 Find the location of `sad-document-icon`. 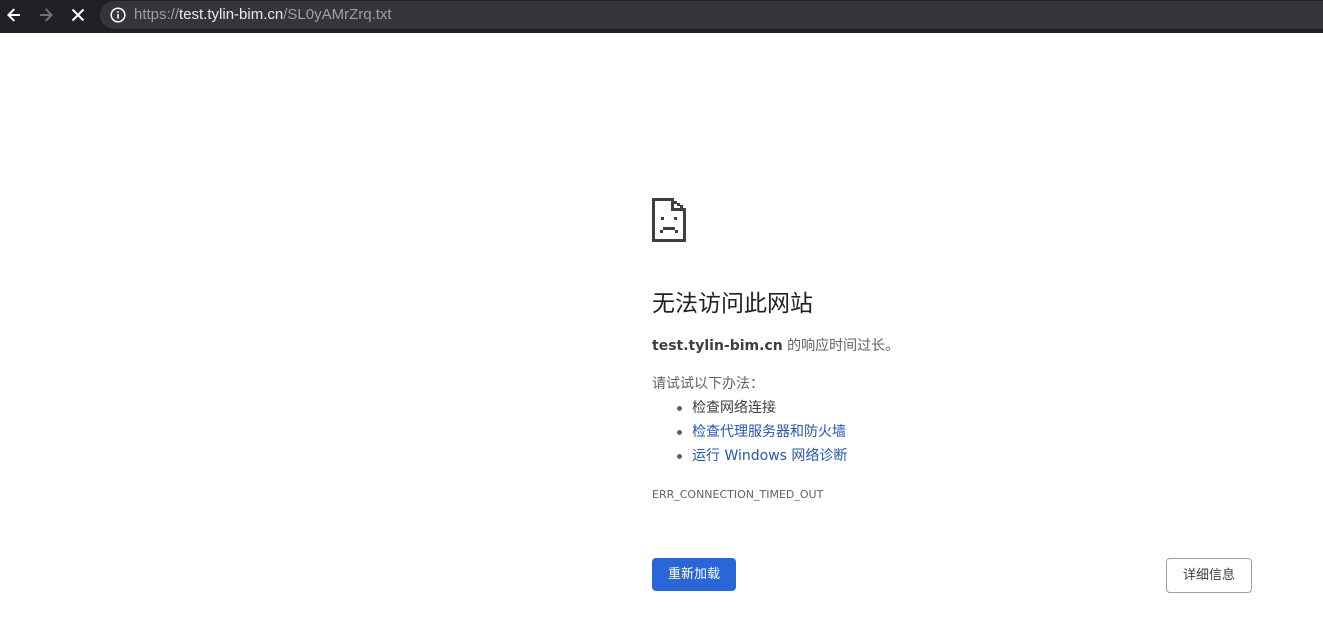

sad-document-icon is located at coordinates (669, 220).